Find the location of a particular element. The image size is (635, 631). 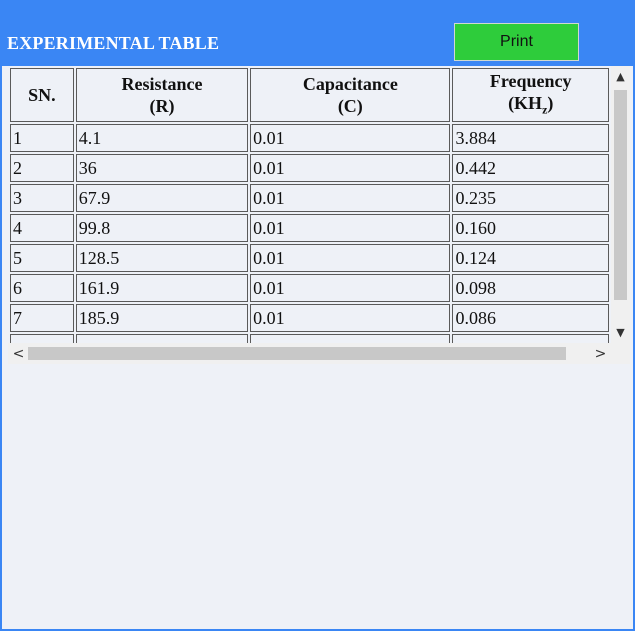

cell-resistance: 4.1 is located at coordinates (162, 138).